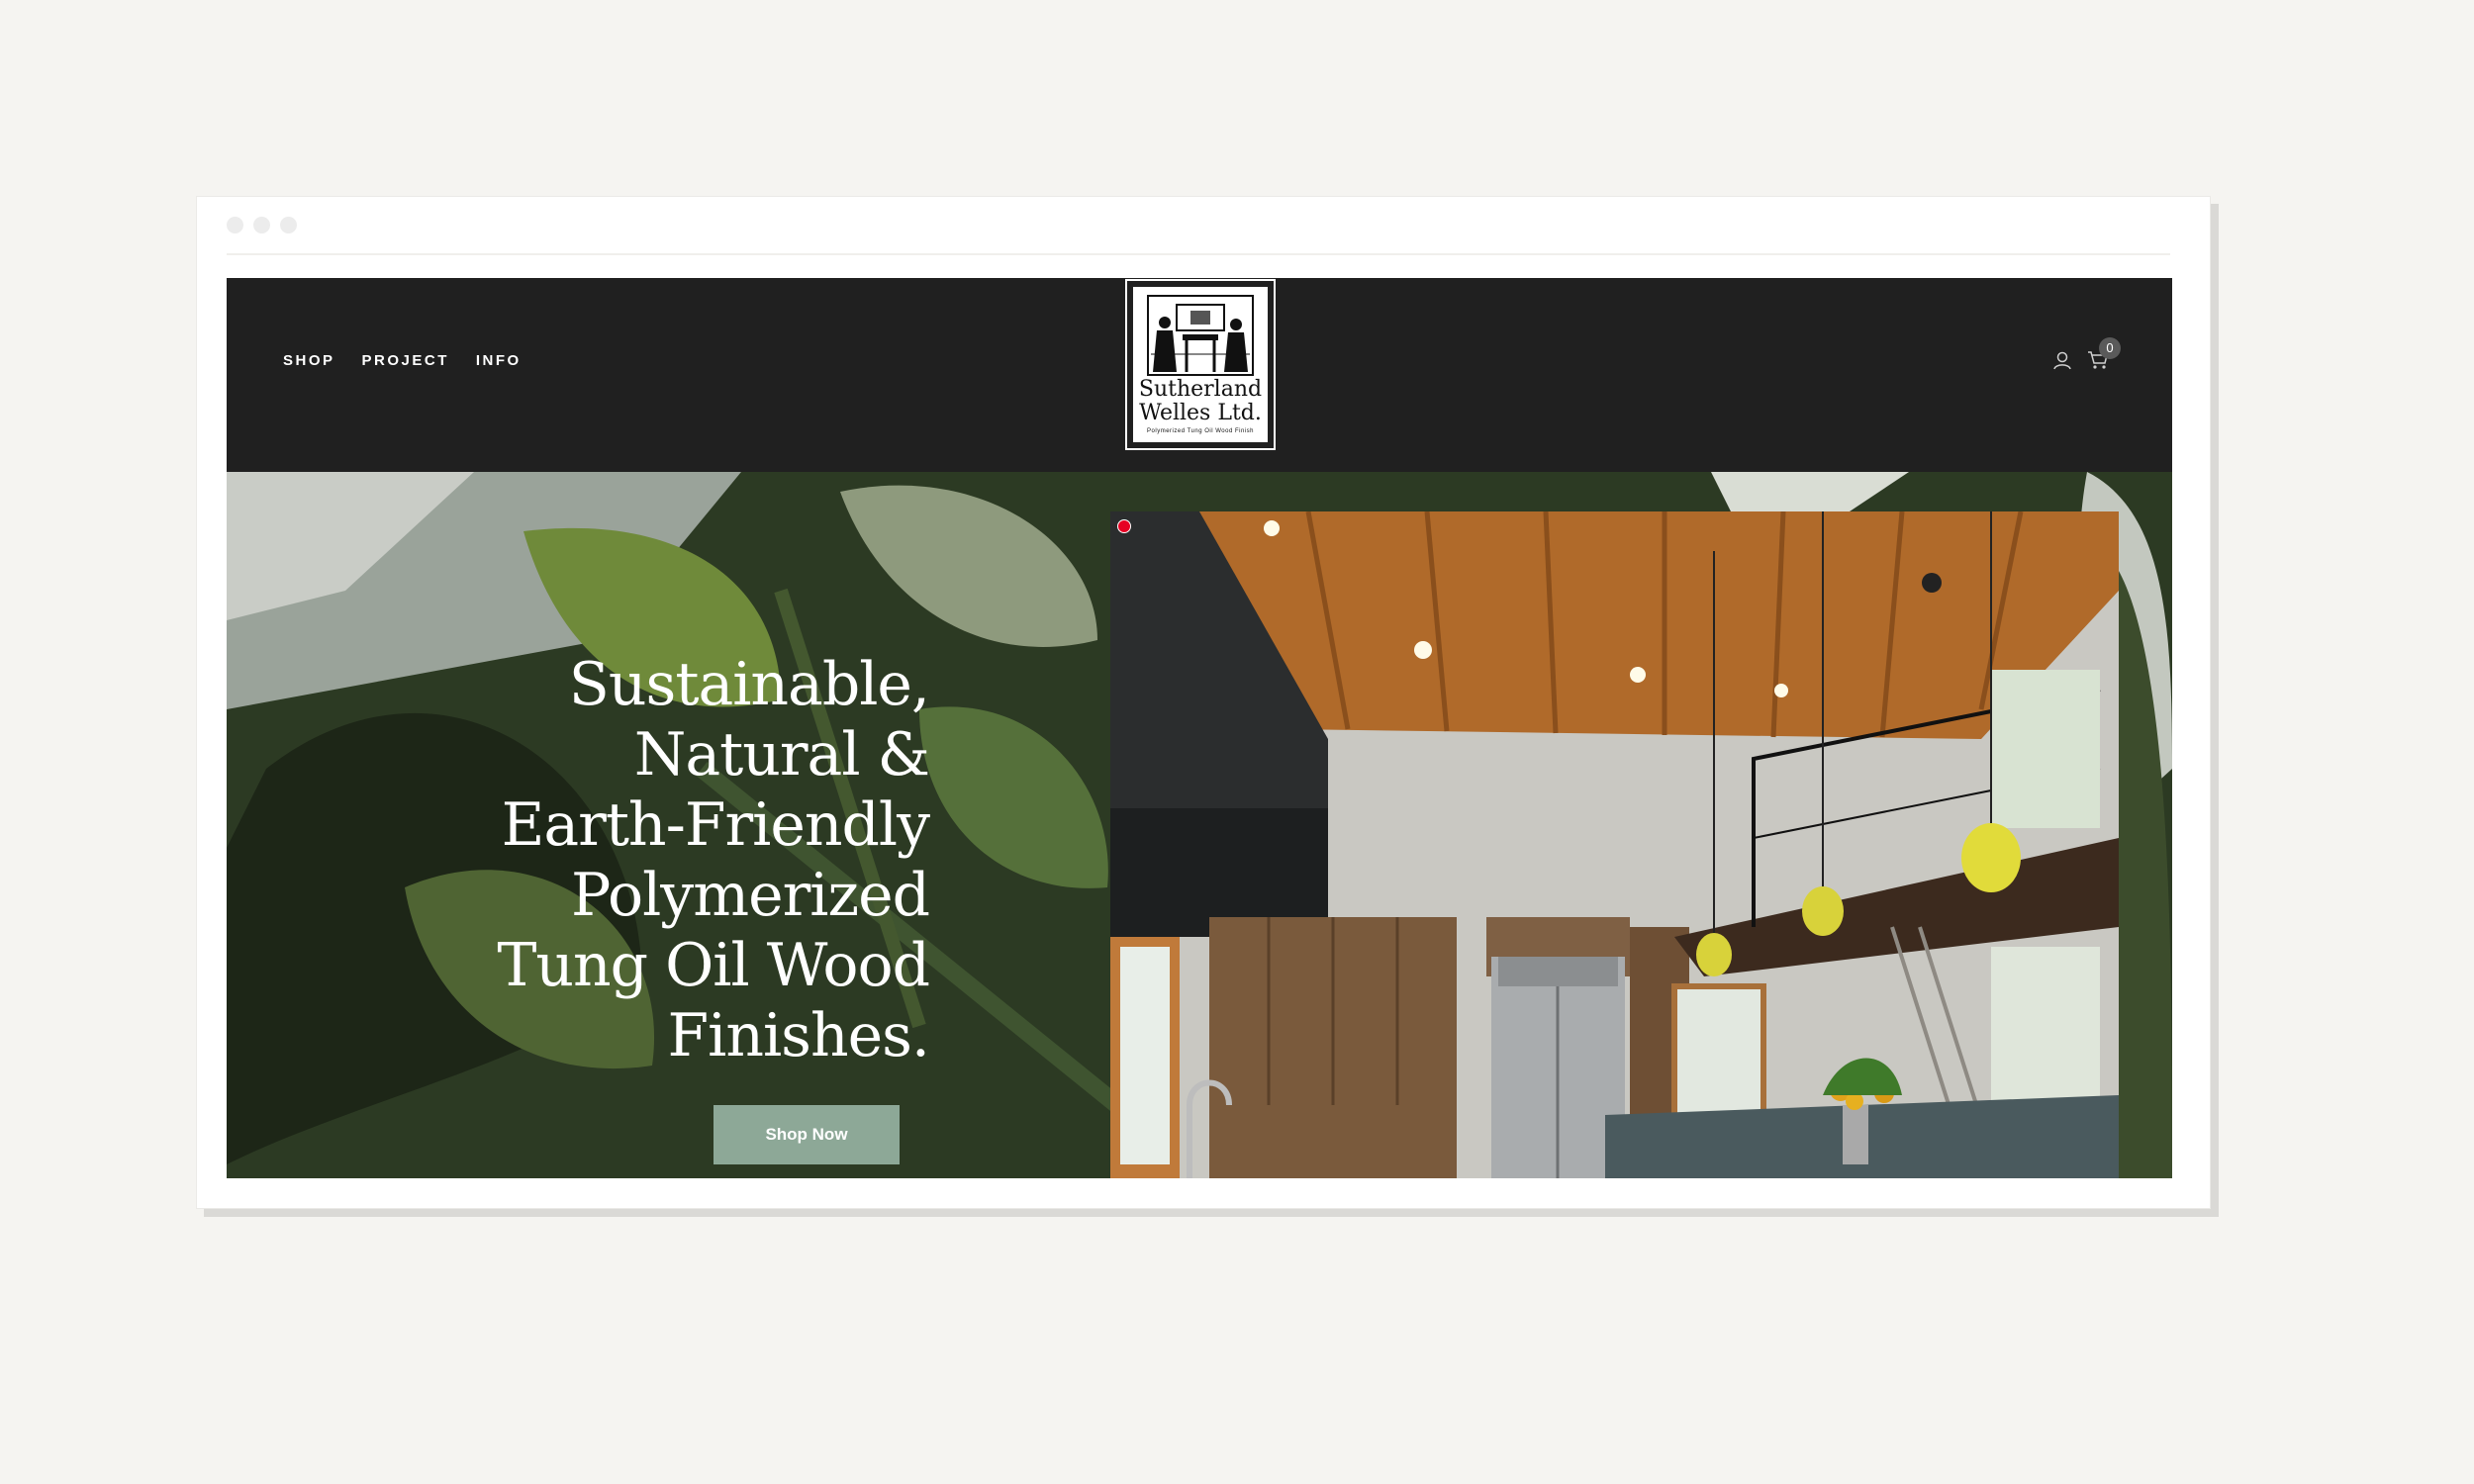  I want to click on logo-wordmark: Sutherland Welles Ltd., so click(1200, 401).